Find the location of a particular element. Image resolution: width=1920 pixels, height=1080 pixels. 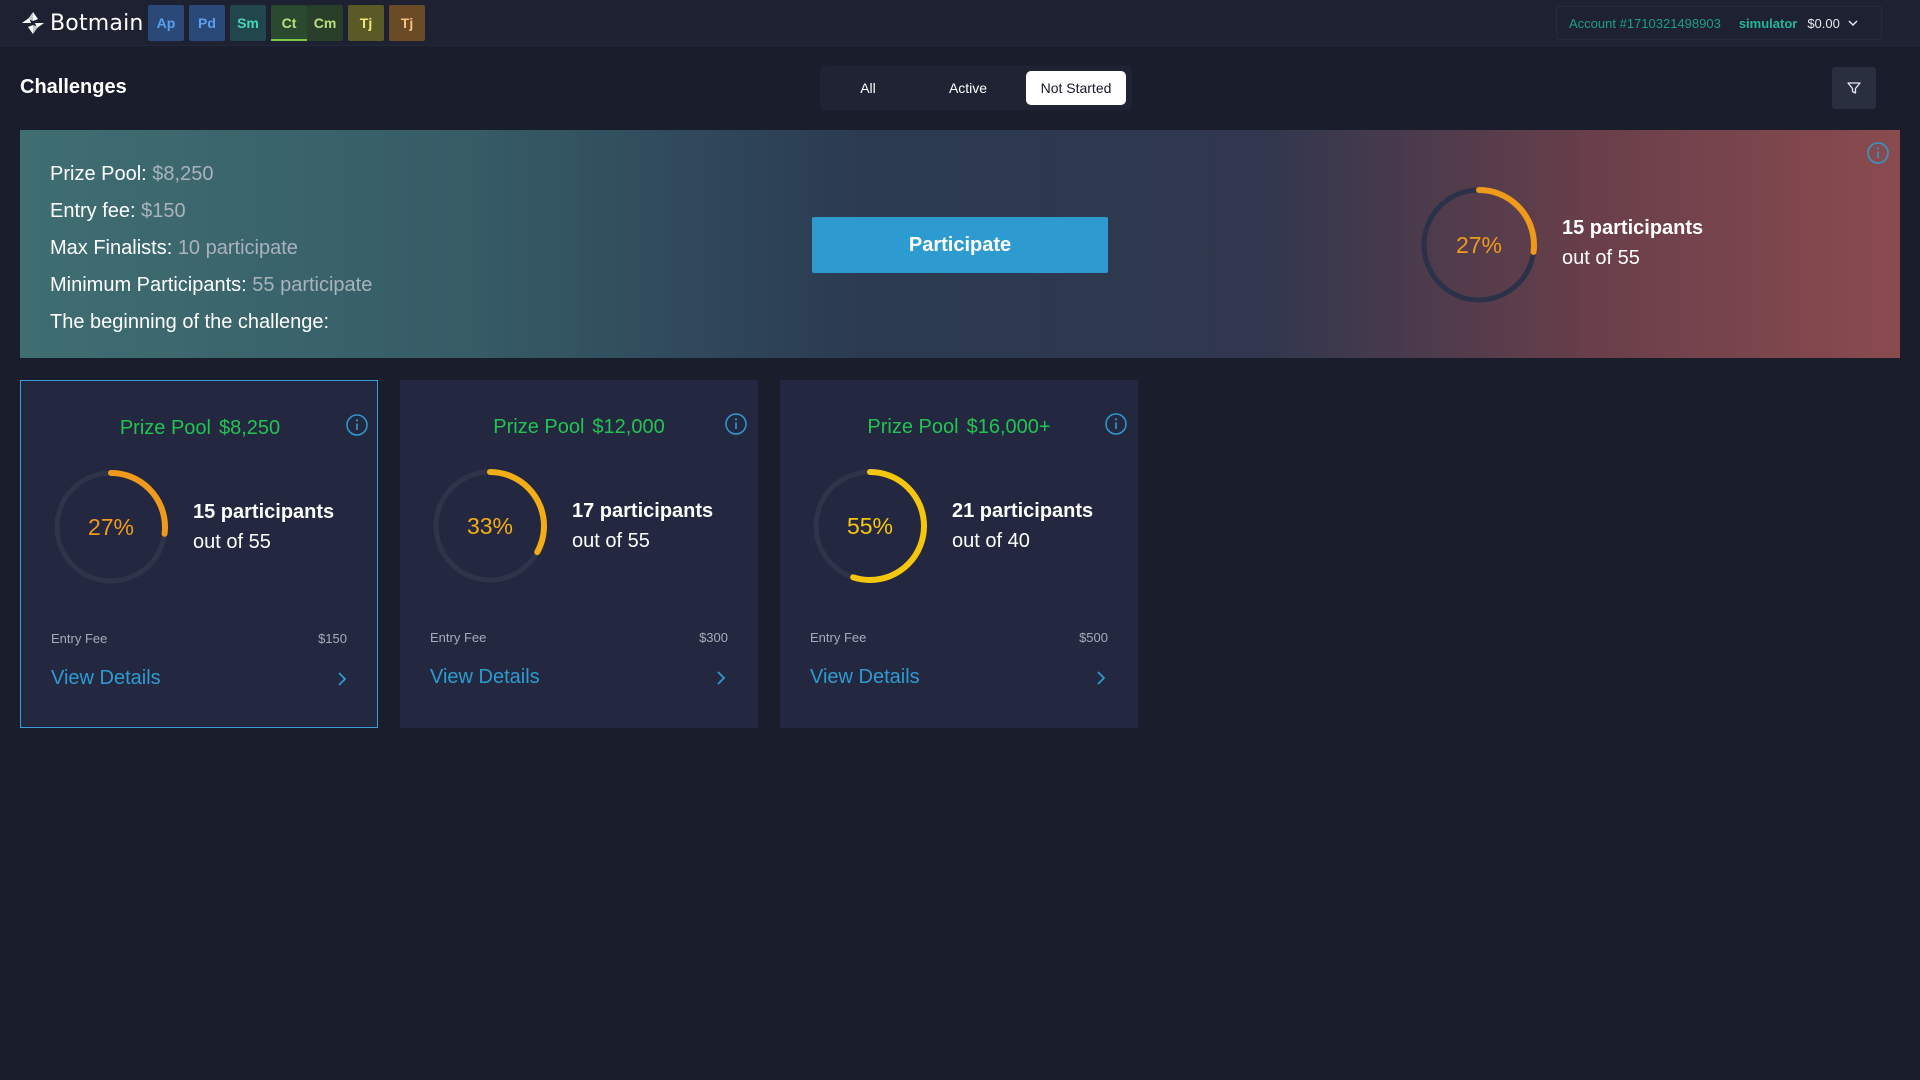

tab-not-started: Not Started is located at coordinates (1076, 88).